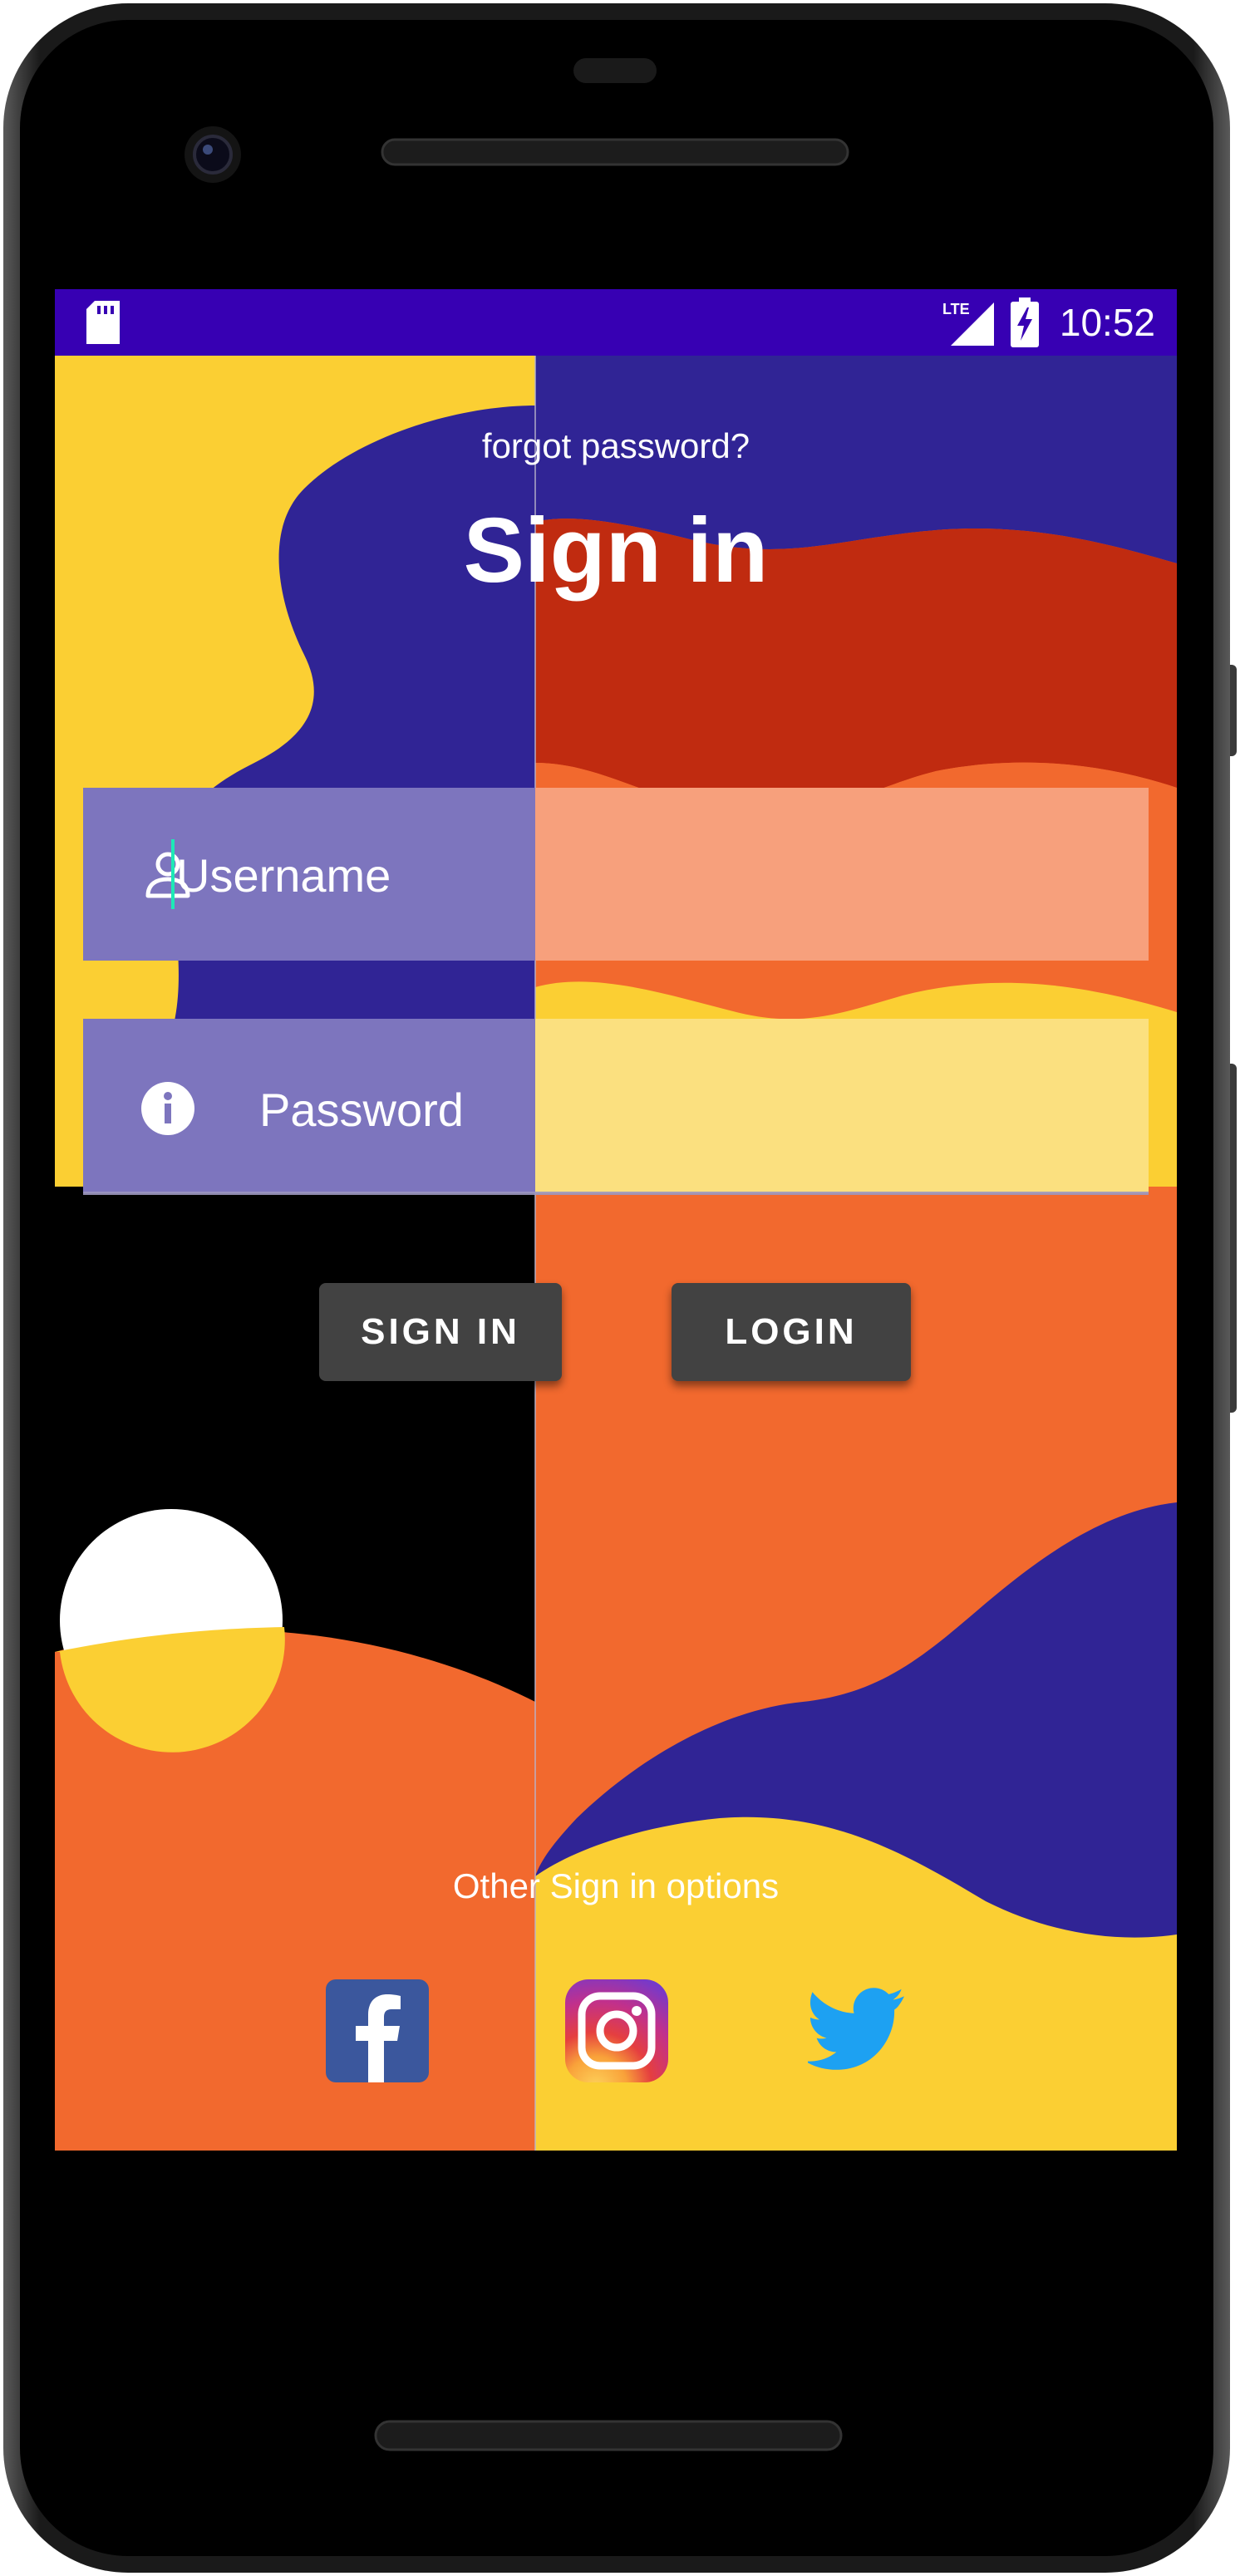 Image resolution: width=1240 pixels, height=2576 pixels. I want to click on sign-in-button: SIGN IN, so click(440, 1332).